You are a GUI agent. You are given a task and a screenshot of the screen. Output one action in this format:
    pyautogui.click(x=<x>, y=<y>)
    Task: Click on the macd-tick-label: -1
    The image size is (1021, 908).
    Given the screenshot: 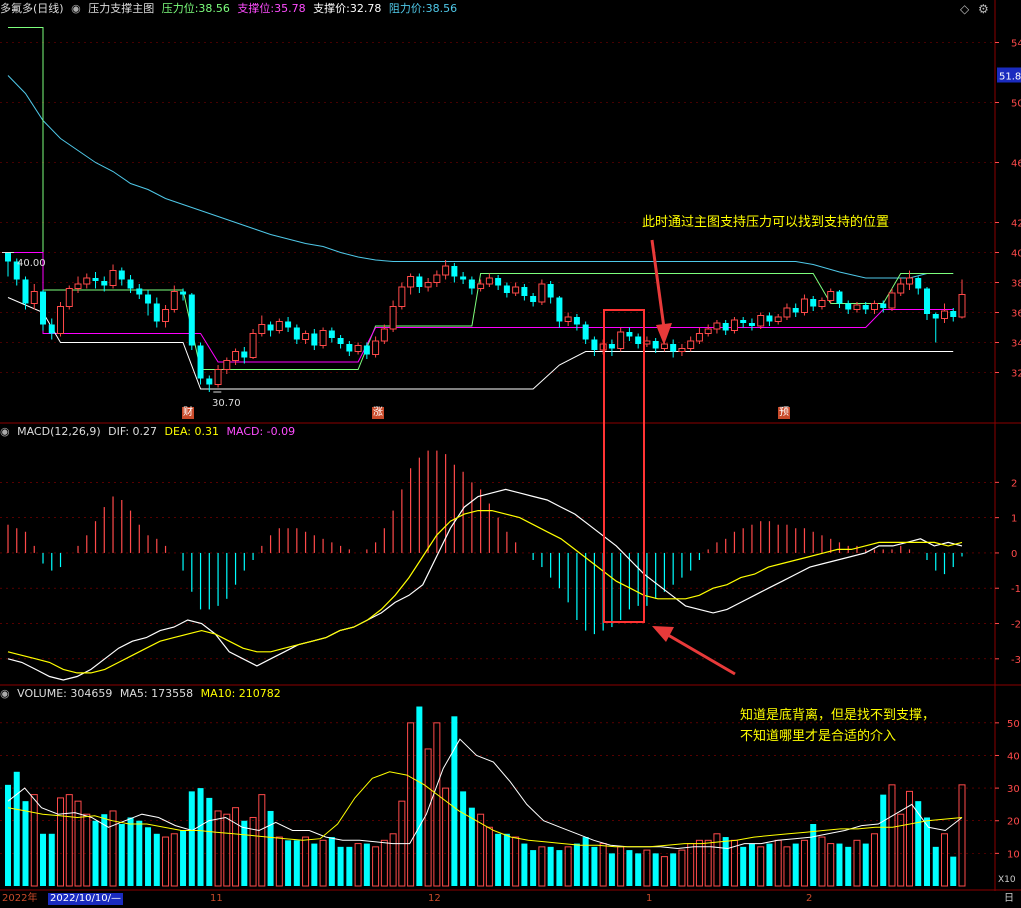 What is the action you would take?
    pyautogui.click(x=1016, y=589)
    